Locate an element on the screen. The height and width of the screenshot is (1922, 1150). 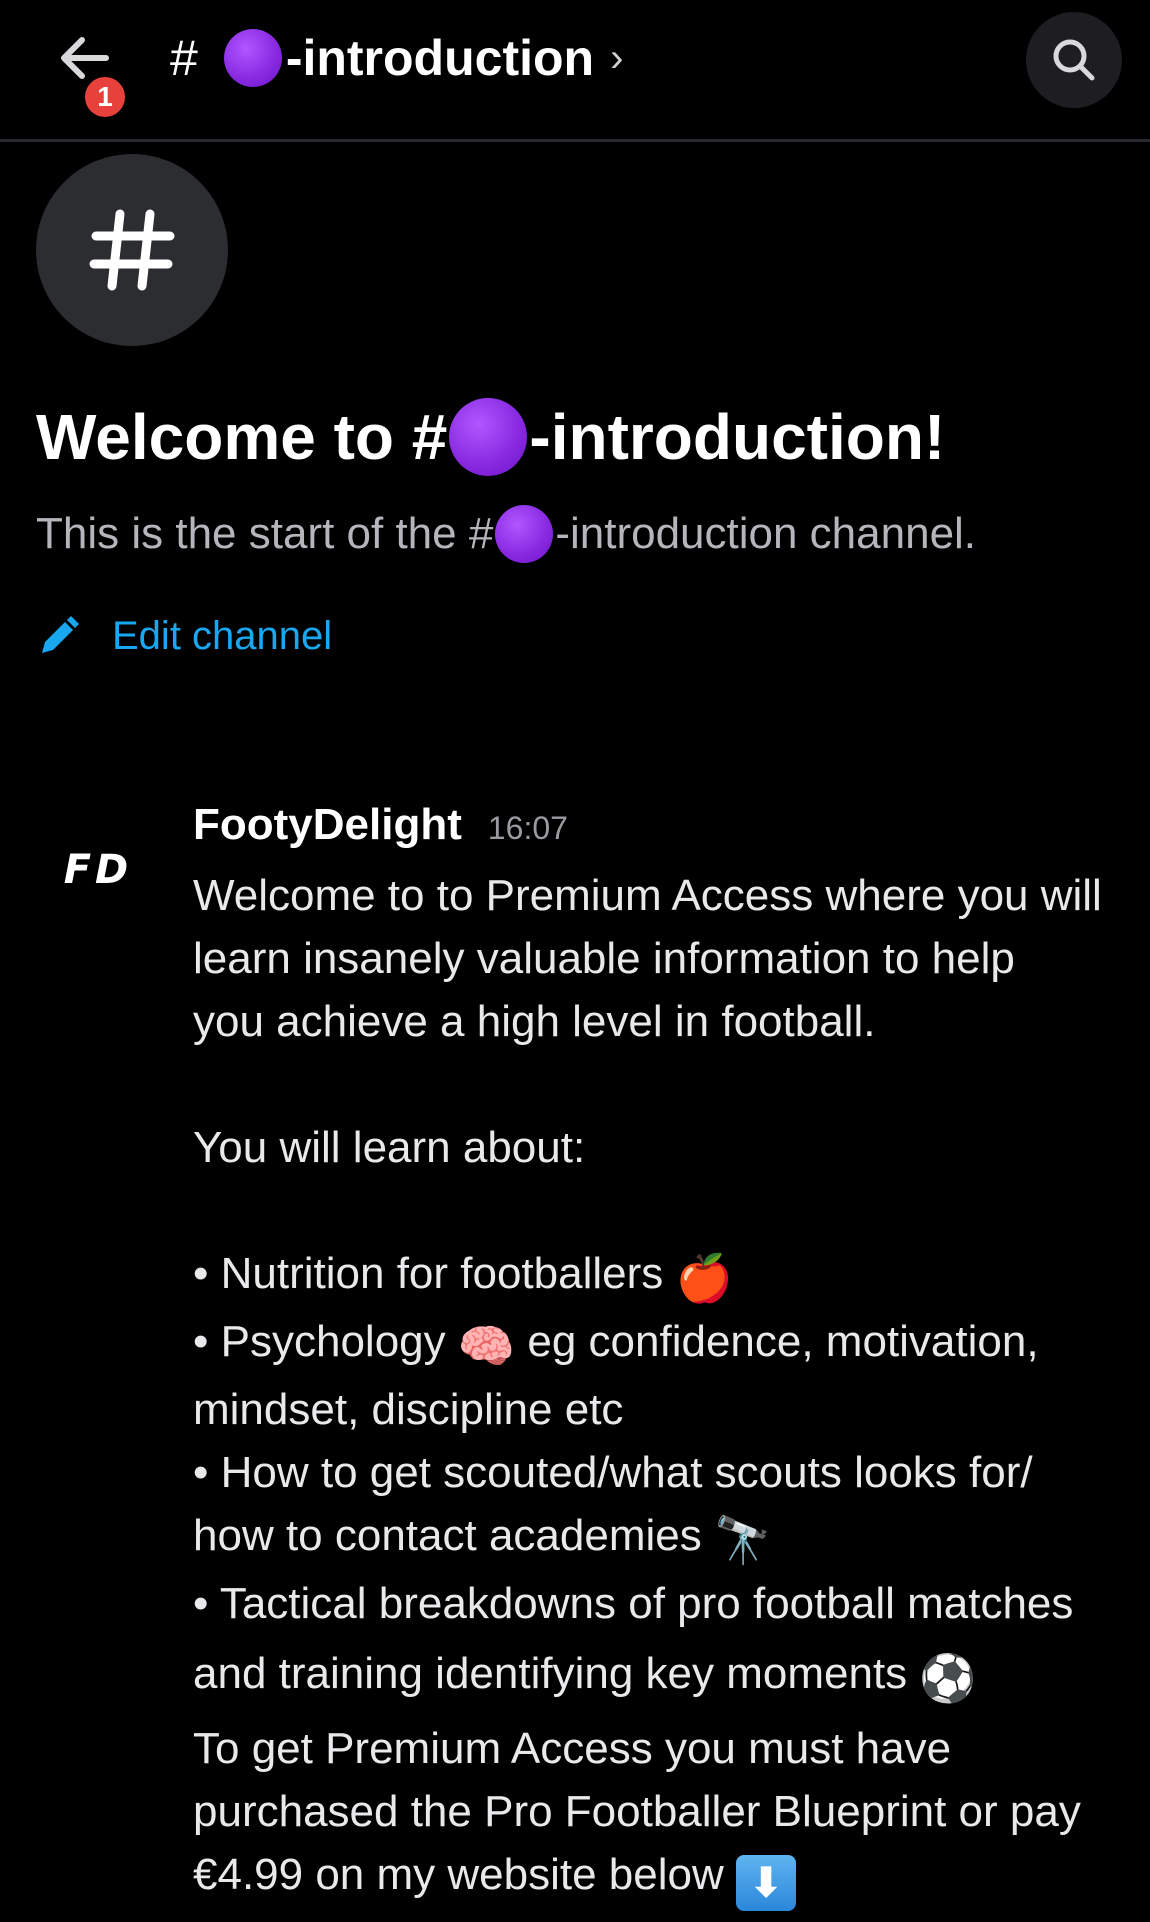
subtitle-prefix: This is the start of the # is located at coordinates (265, 533).